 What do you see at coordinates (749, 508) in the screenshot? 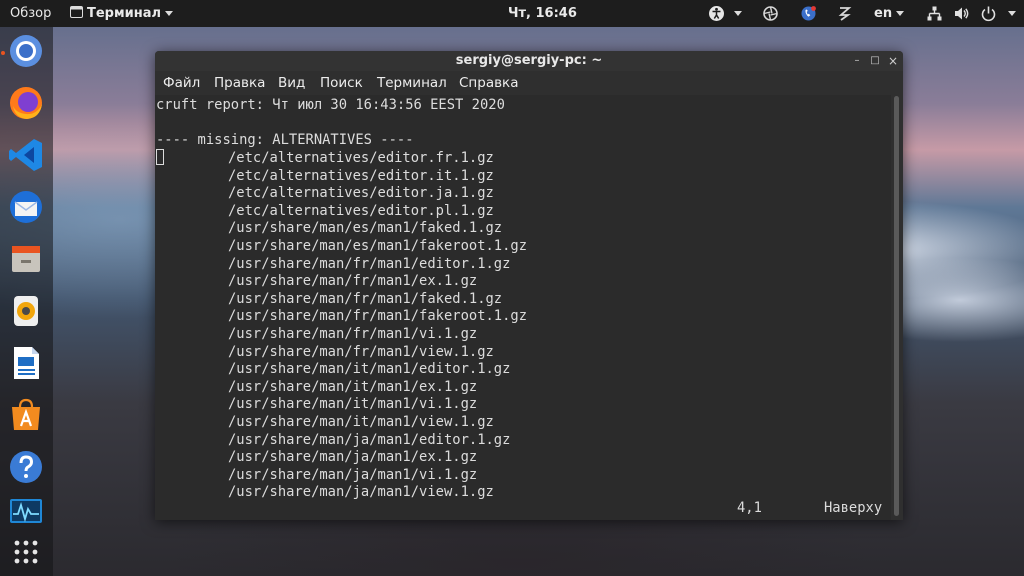
I see `cursor-position: 4,1` at bounding box center [749, 508].